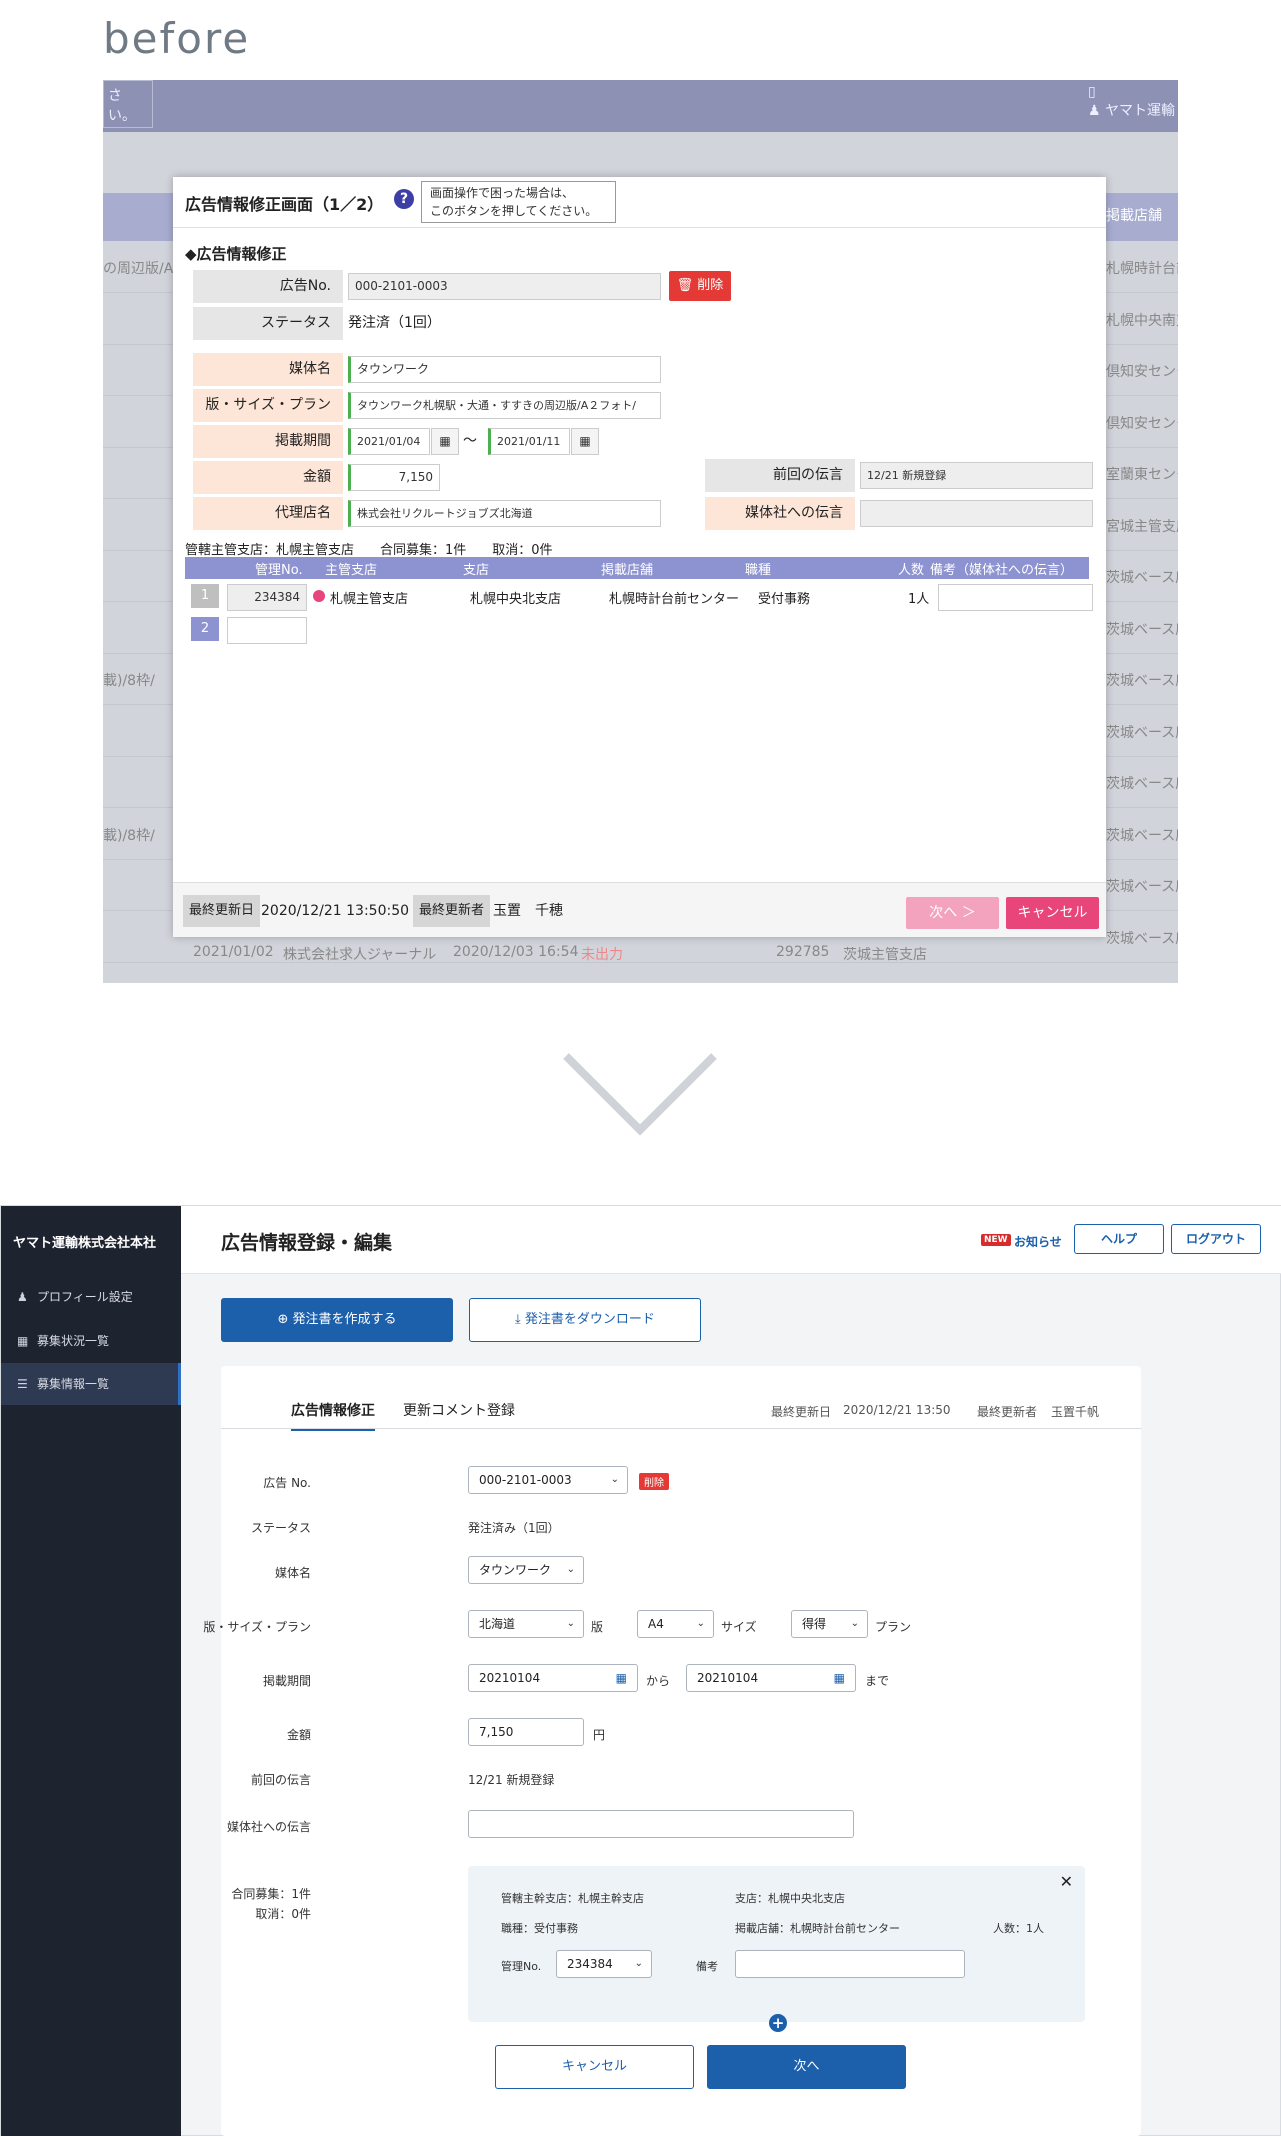 Image resolution: width=1281 pixels, height=2136 pixels. Describe the element at coordinates (1132, 101) in the screenshot. I see `old-topbar-company: ▯ ♟ ヤマト運輸` at that location.